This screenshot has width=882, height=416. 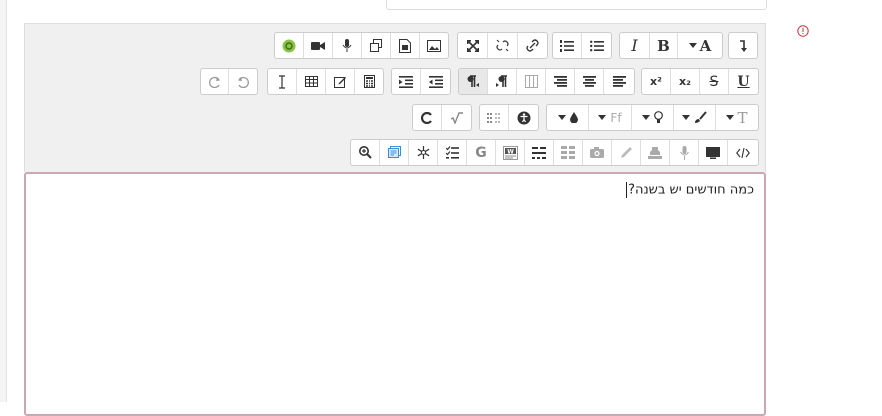 What do you see at coordinates (626, 152) in the screenshot?
I see `pencil-icon` at bounding box center [626, 152].